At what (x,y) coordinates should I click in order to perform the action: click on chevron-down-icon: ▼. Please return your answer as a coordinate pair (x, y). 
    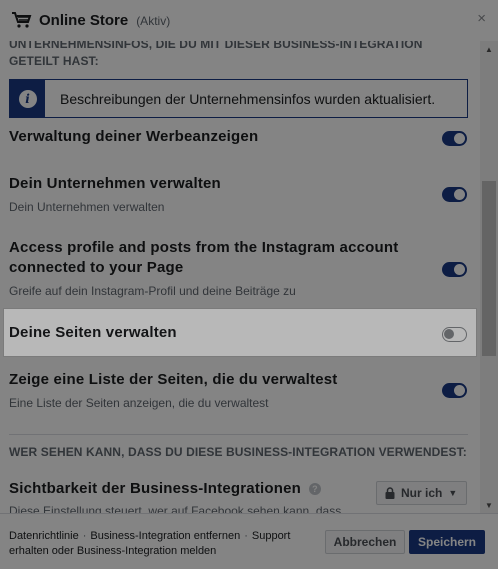
    Looking at the image, I should click on (453, 493).